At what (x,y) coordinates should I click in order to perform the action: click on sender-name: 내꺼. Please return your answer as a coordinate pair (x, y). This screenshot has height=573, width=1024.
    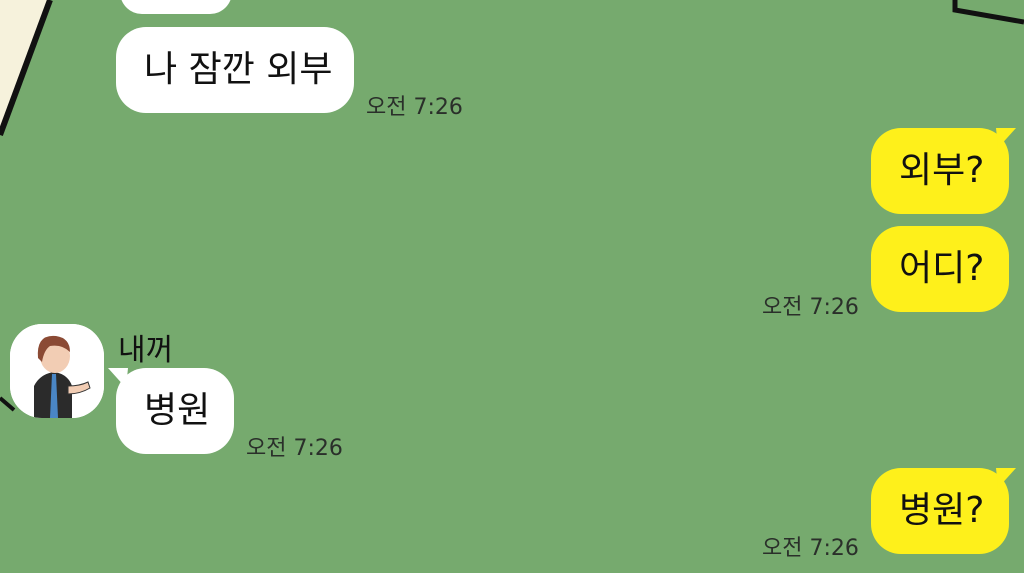
    Looking at the image, I should click on (146, 350).